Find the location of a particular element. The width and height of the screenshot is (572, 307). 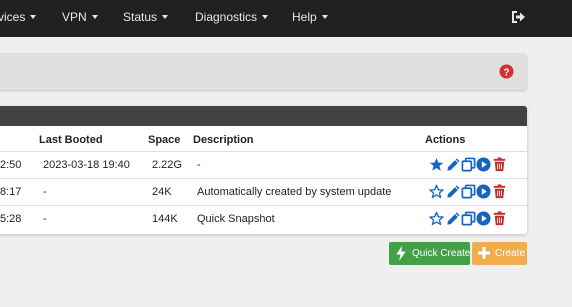

created-time: 2:50 is located at coordinates (11, 165).